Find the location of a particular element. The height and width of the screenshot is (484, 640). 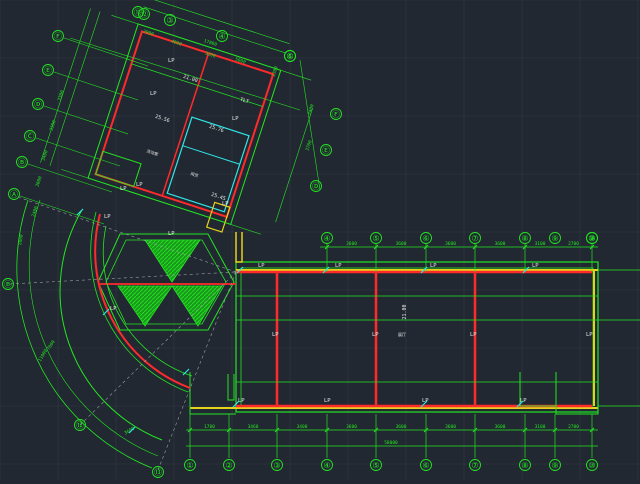

bottom-total-label: 58000 is located at coordinates (391, 443).